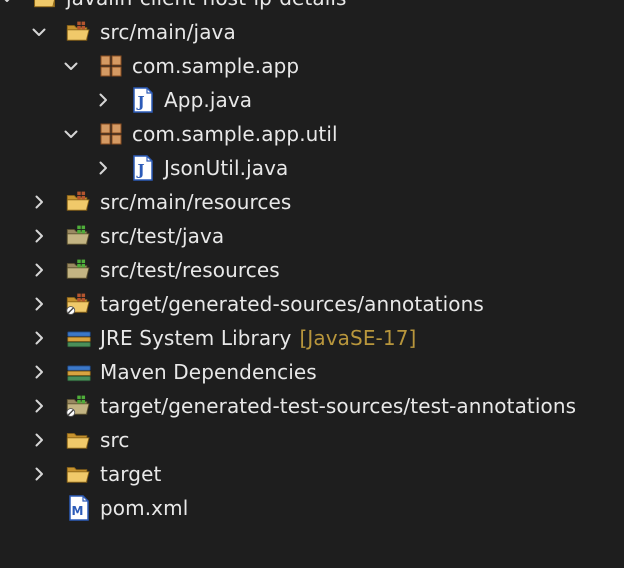  Describe the element at coordinates (79, 406) in the screenshot. I see `generated-test-source-folder-icon` at that location.